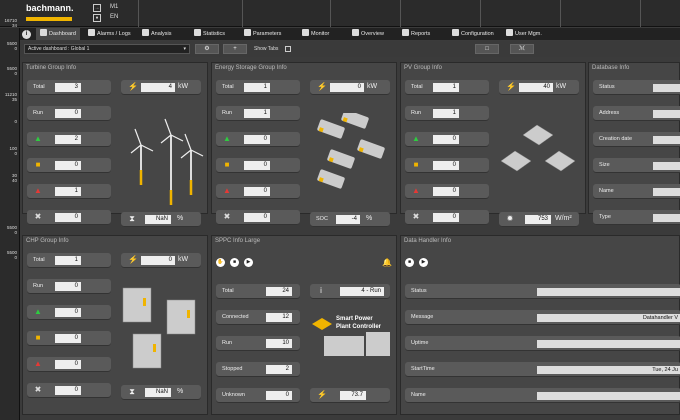 The width and height of the screenshot is (680, 420). What do you see at coordinates (15, 121) in the screenshot?
I see `rail-value: 0` at bounding box center [15, 121].